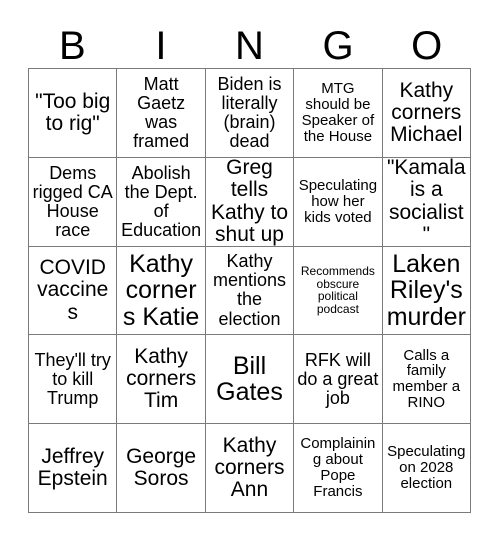 The image size is (500, 544). I want to click on bingo-cell-r4c4: RFK will do a great job, so click(338, 380).